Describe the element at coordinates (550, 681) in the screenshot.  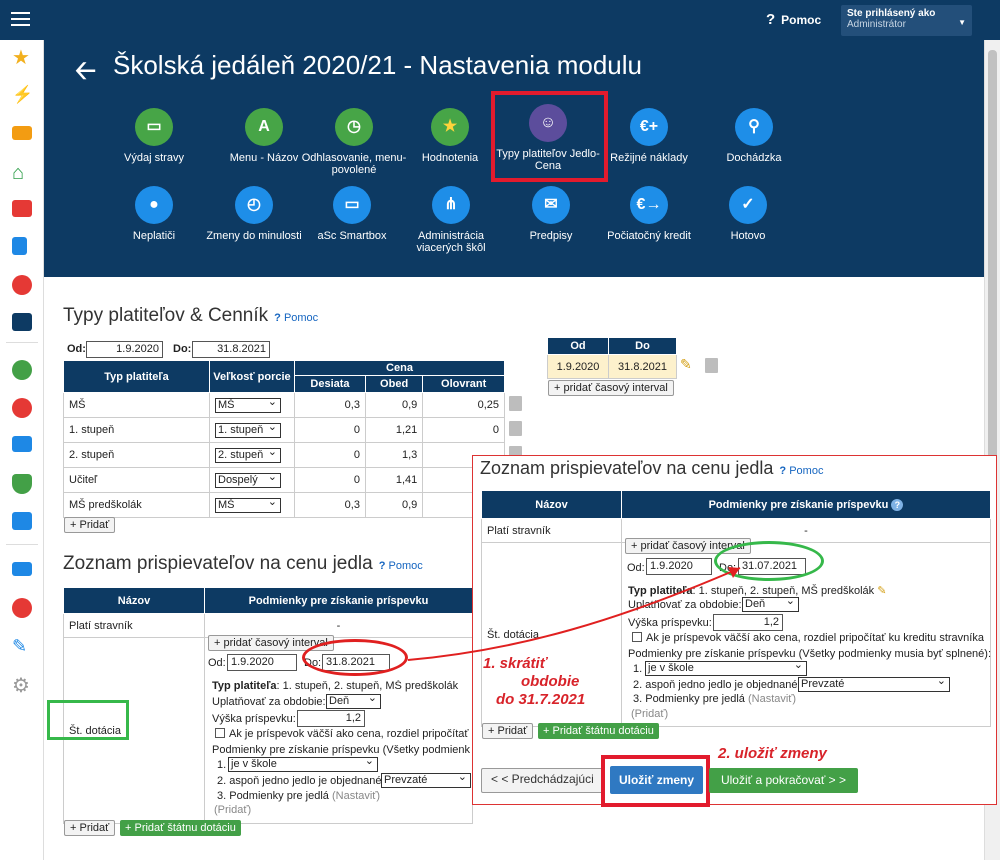
I see `annotation-step1-b: obdobie` at that location.